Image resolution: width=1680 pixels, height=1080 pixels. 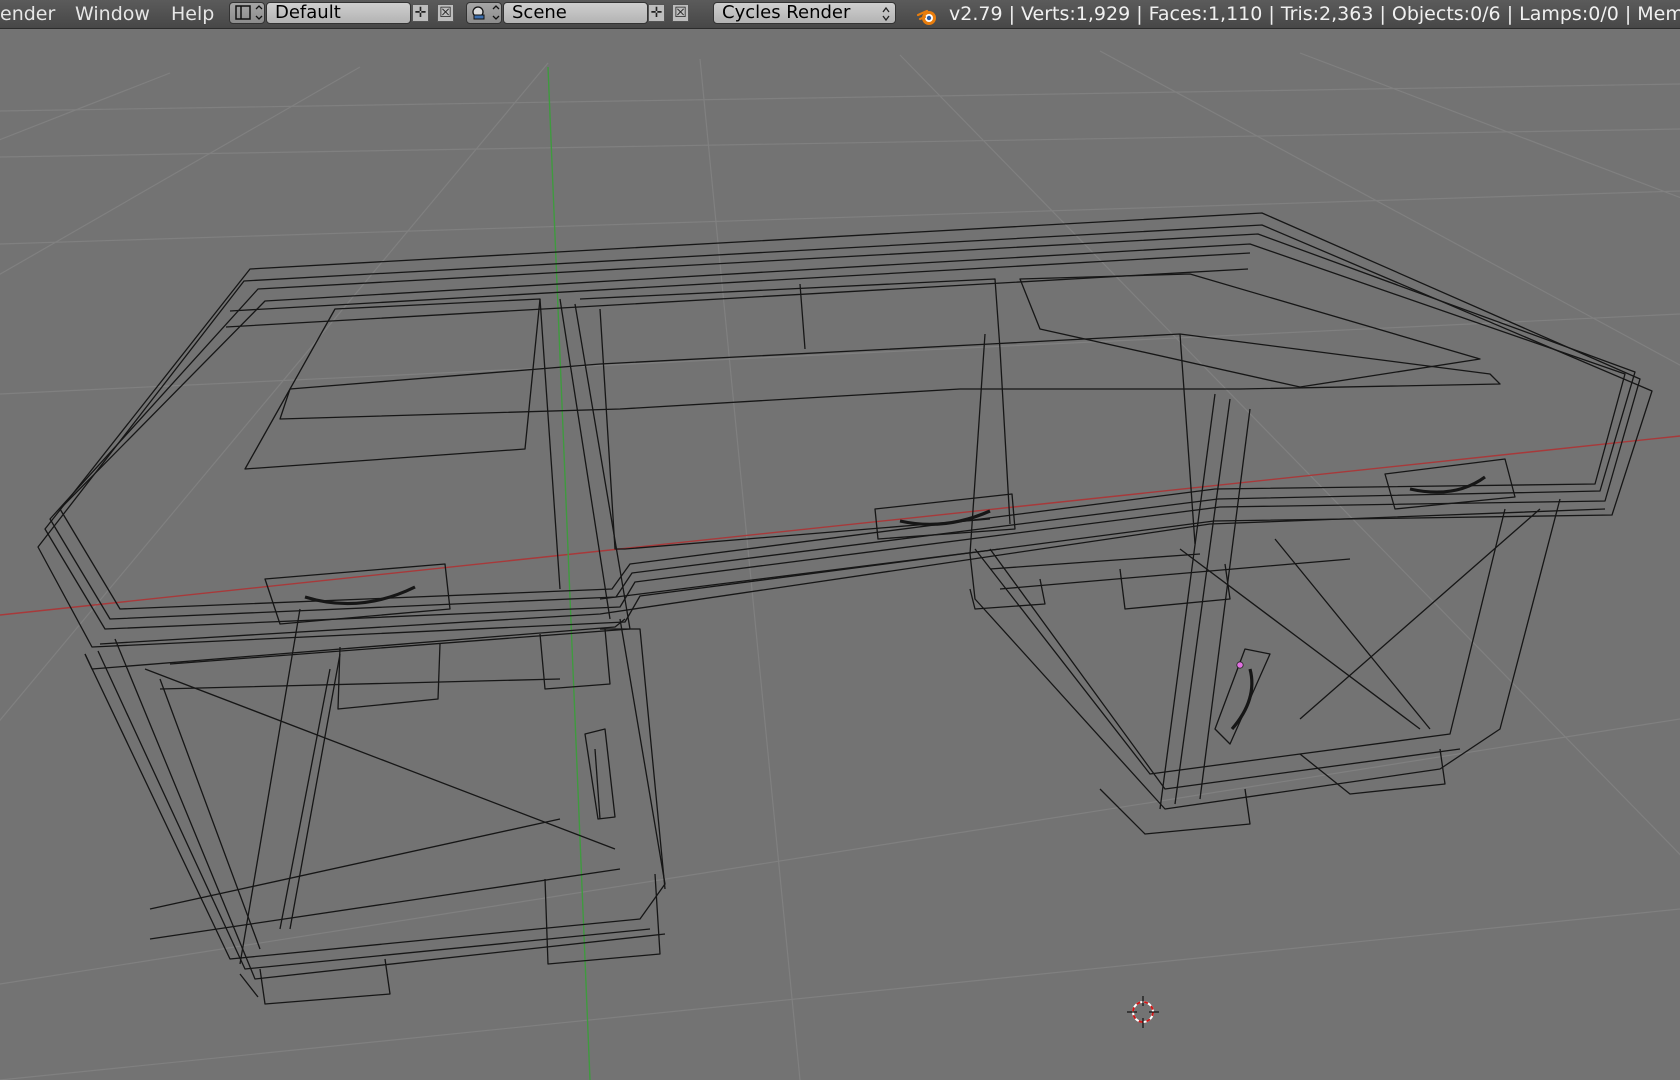 I want to click on render-engine-name: Cycles Render, so click(x=786, y=12).